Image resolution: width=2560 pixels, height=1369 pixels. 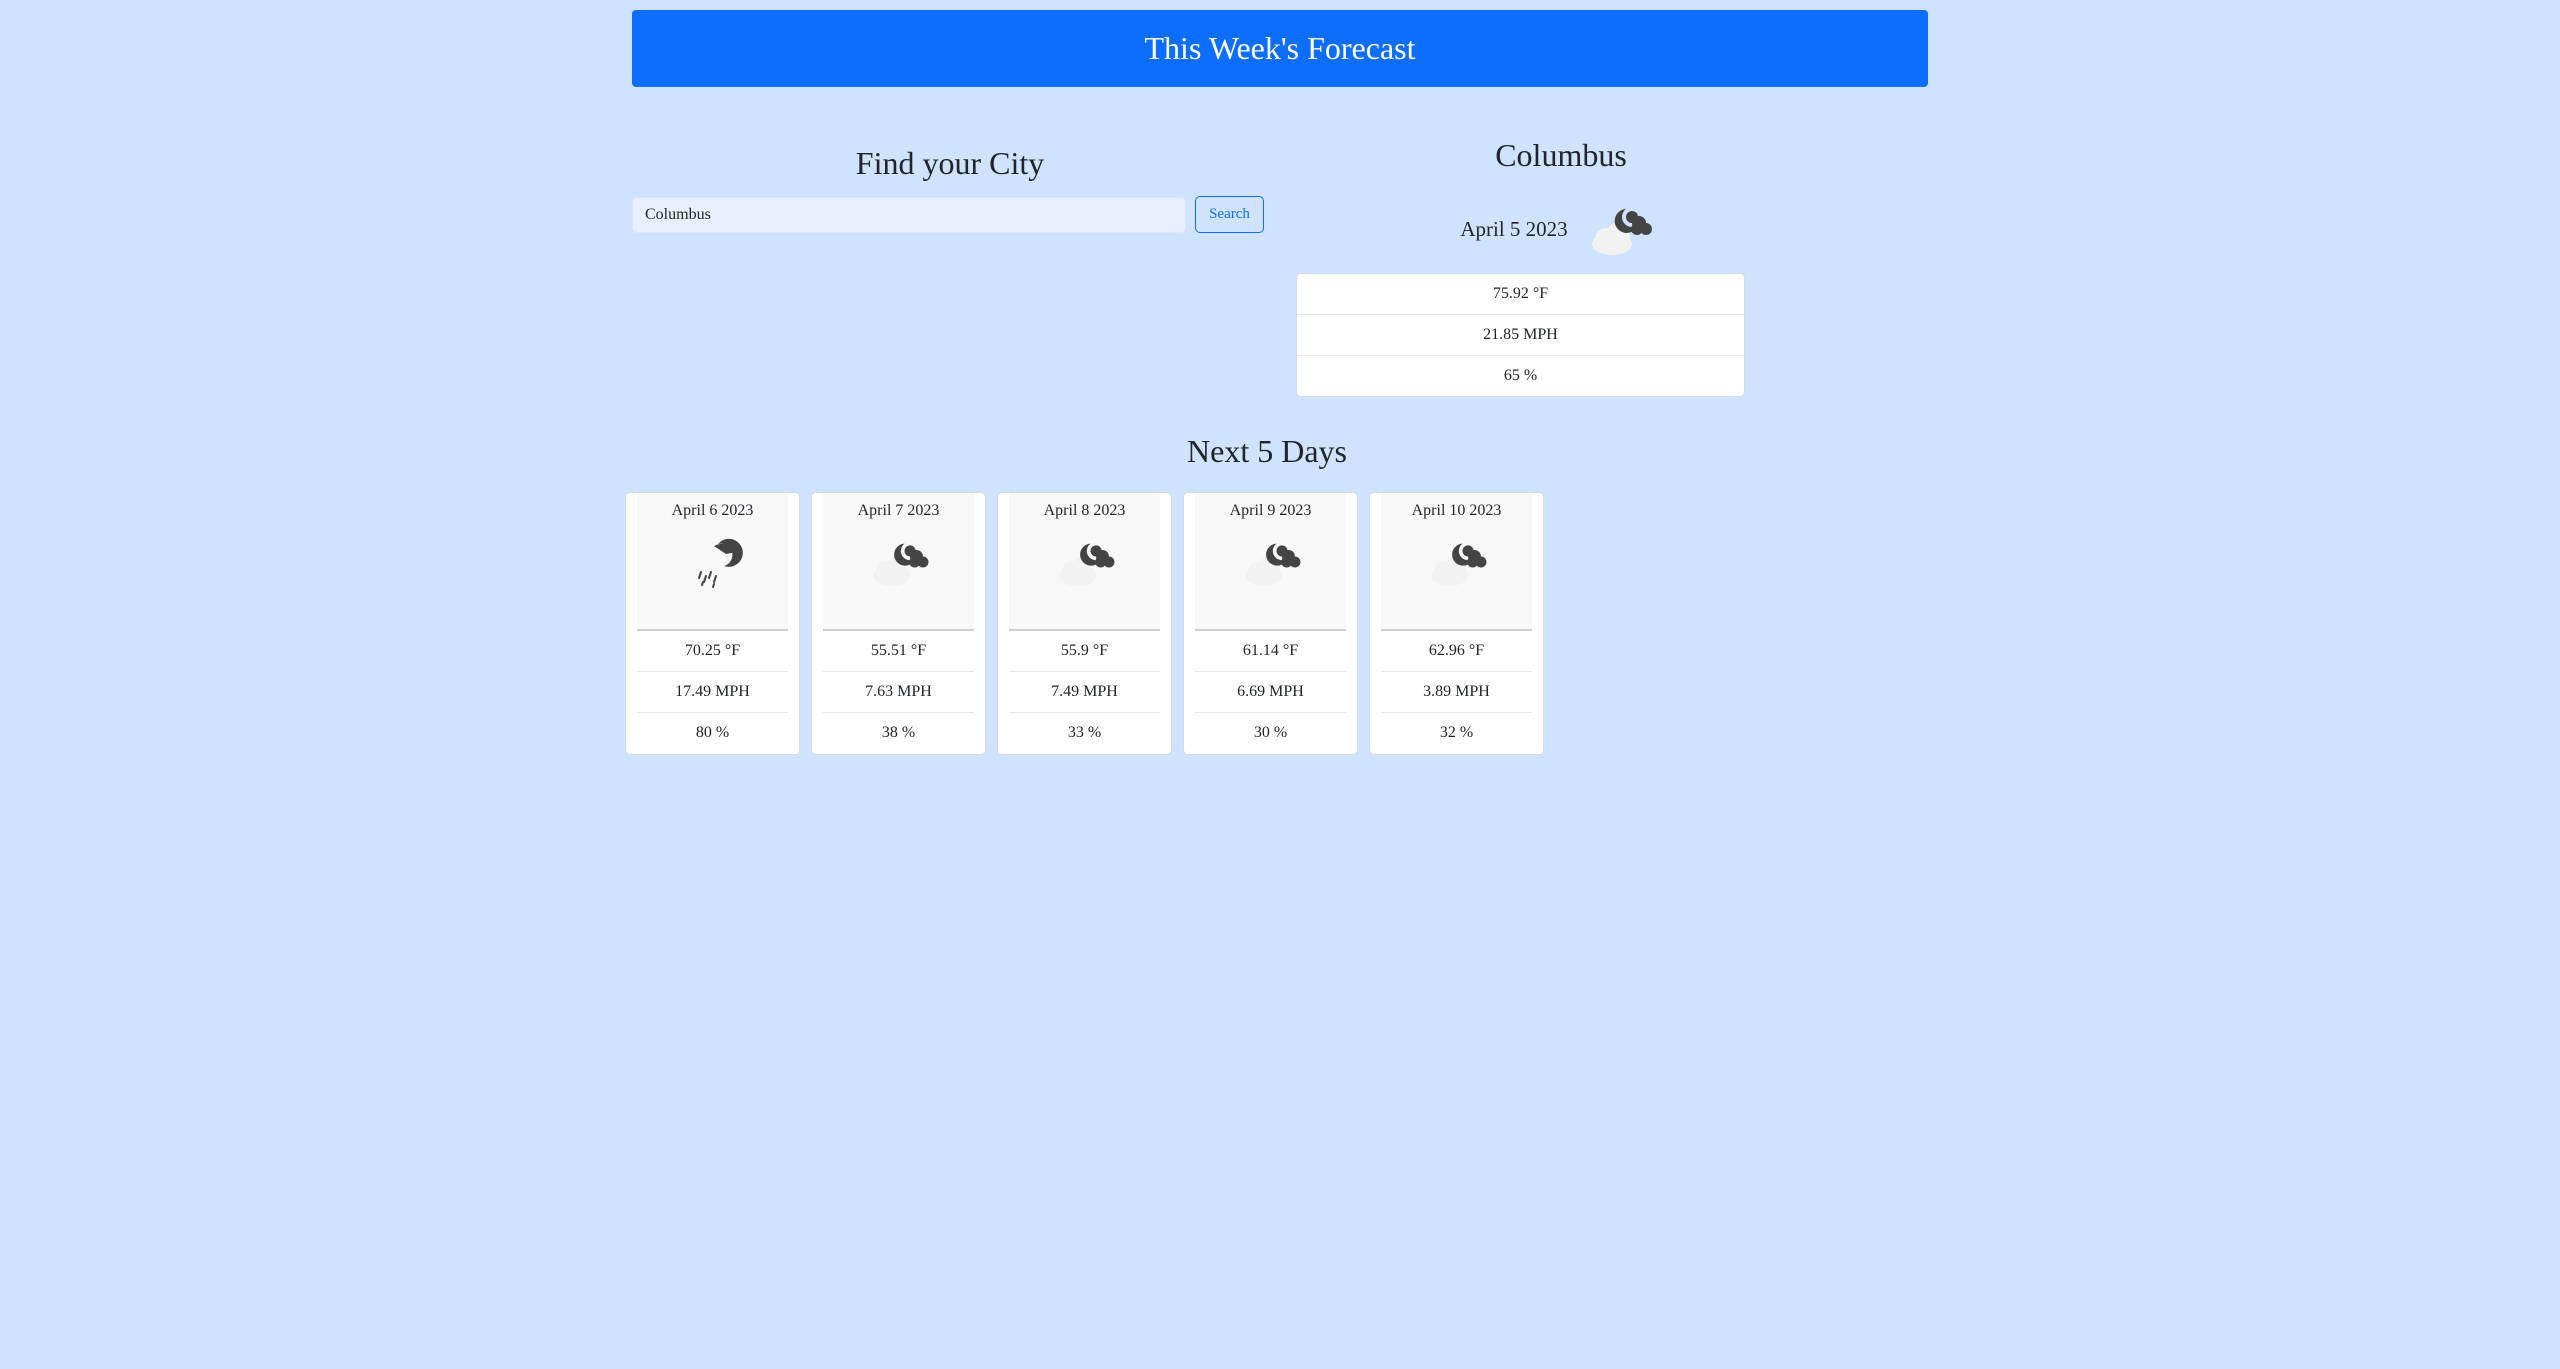 What do you see at coordinates (712, 510) in the screenshot?
I see `forecast-date: April 6 2023` at bounding box center [712, 510].